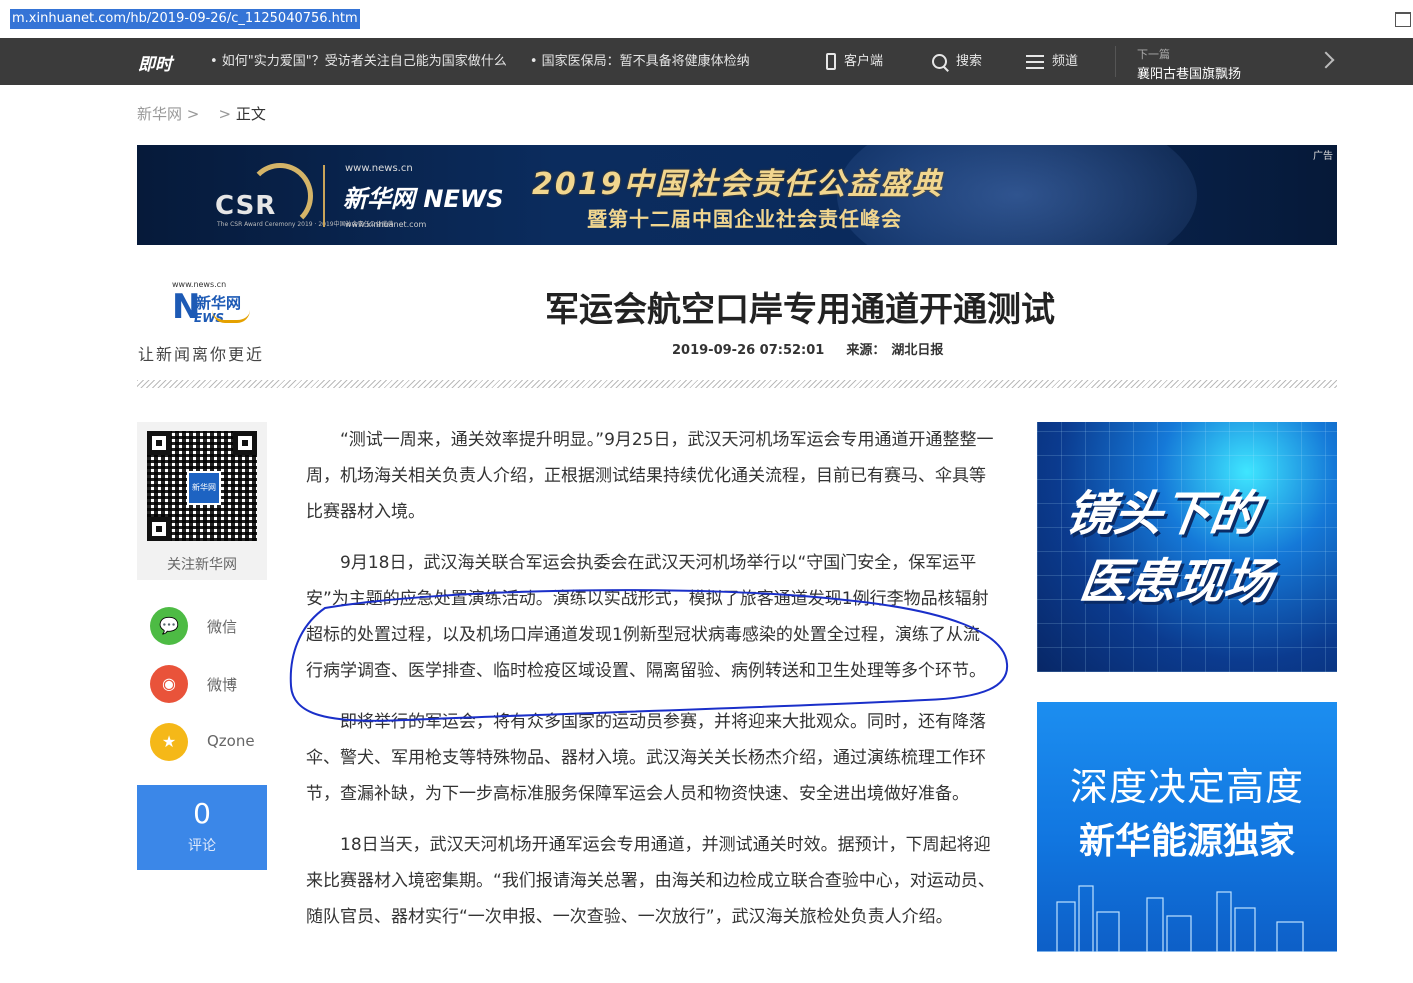  What do you see at coordinates (246, 206) in the screenshot?
I see `csr-logo: CSR` at bounding box center [246, 206].